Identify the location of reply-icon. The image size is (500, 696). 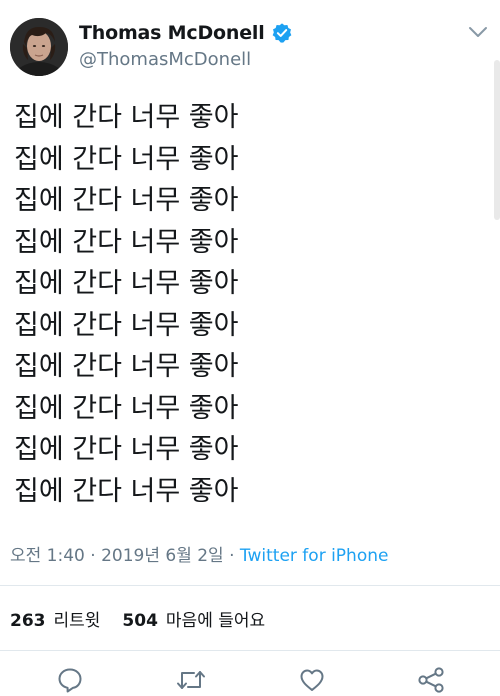
(70, 680).